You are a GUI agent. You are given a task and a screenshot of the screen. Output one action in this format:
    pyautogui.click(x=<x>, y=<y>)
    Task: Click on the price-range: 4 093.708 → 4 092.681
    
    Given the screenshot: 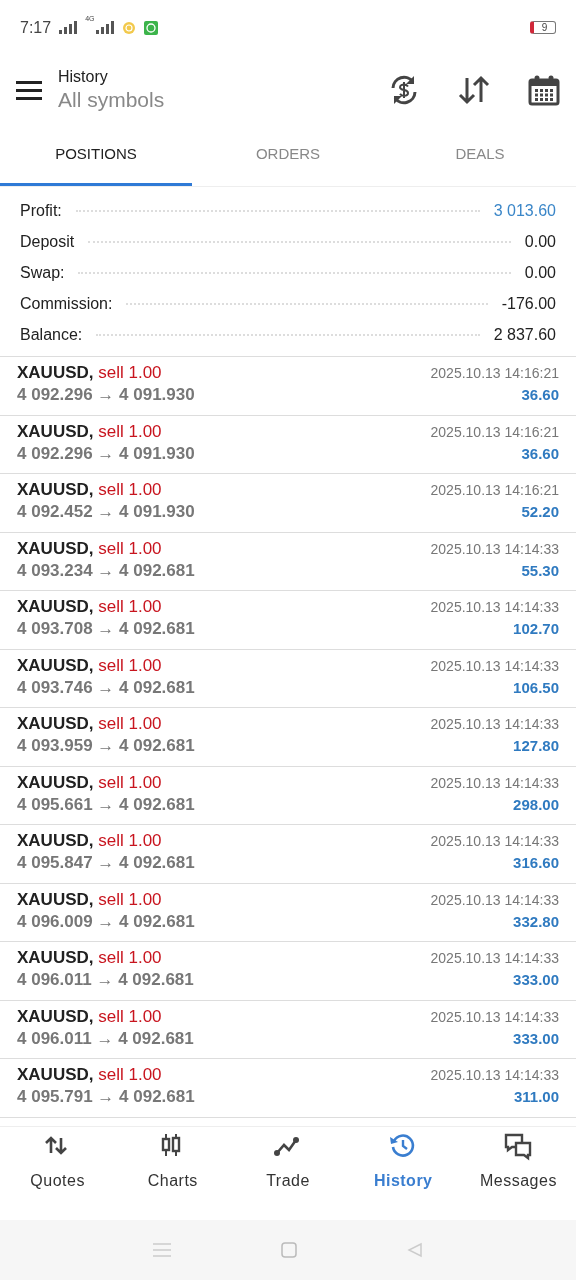 What is the action you would take?
    pyautogui.click(x=106, y=629)
    